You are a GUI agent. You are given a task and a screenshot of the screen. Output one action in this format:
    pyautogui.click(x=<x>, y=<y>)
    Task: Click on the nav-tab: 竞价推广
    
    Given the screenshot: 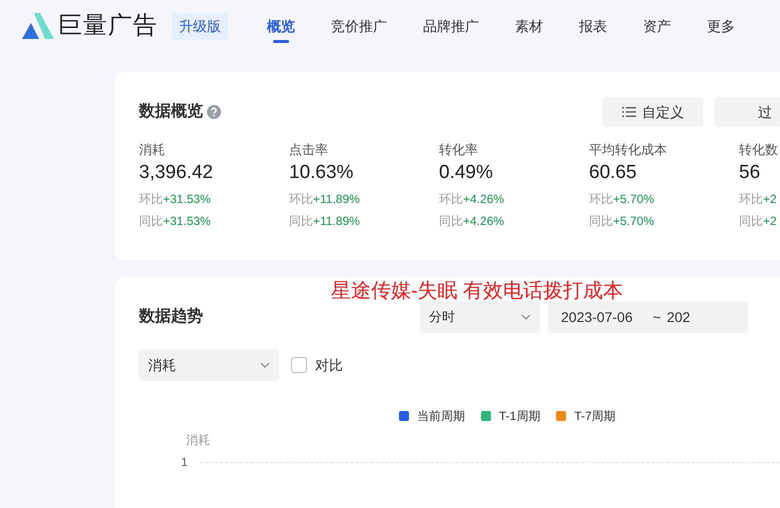 What is the action you would take?
    pyautogui.click(x=359, y=26)
    